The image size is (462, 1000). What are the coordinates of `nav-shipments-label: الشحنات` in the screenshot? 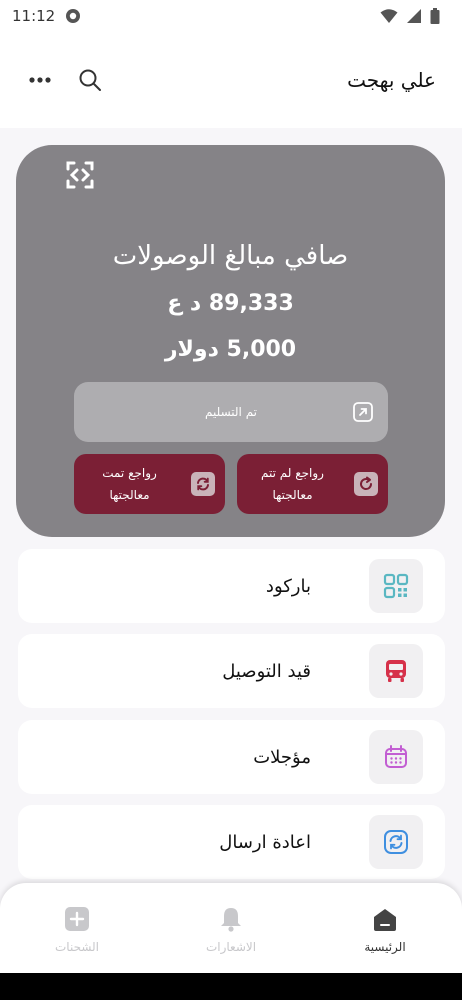 It's located at (77, 947).